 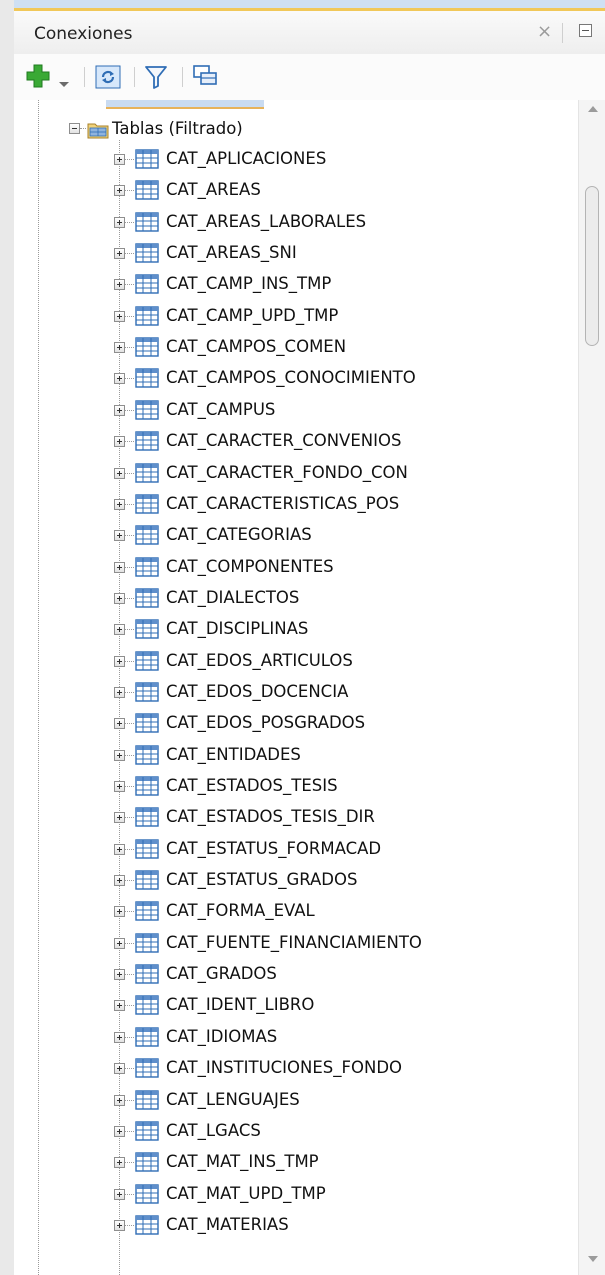 I want to click on table-row: CAT_FORMA_EVAL, so click(x=296, y=912).